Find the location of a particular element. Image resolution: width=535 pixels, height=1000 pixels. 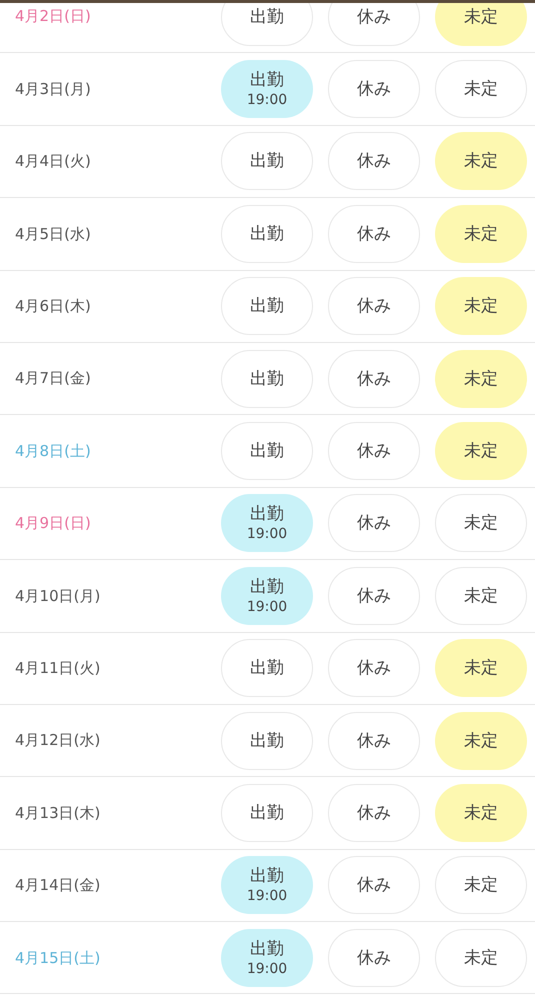

date-label: 4月7日(金) is located at coordinates (53, 379).